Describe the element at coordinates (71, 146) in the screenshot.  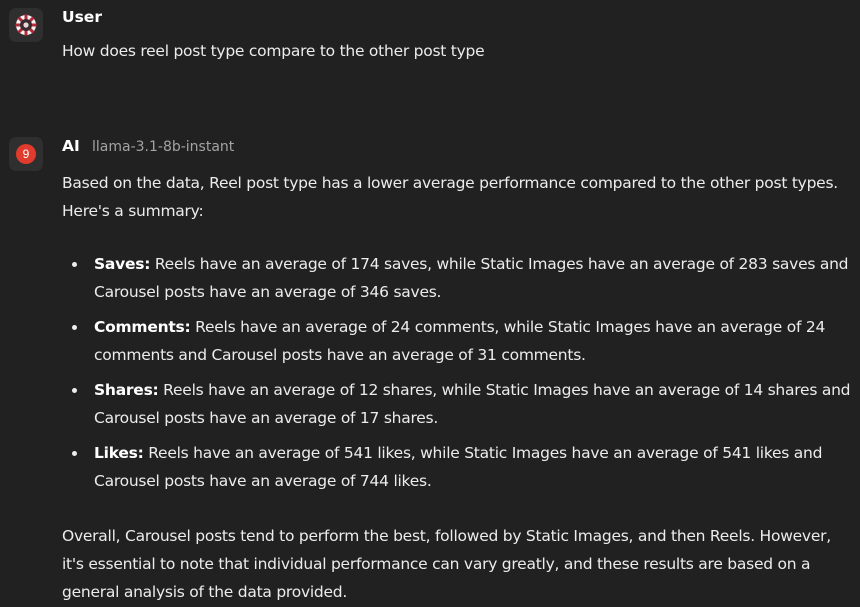
I see `ai-sender-name: AI` at that location.